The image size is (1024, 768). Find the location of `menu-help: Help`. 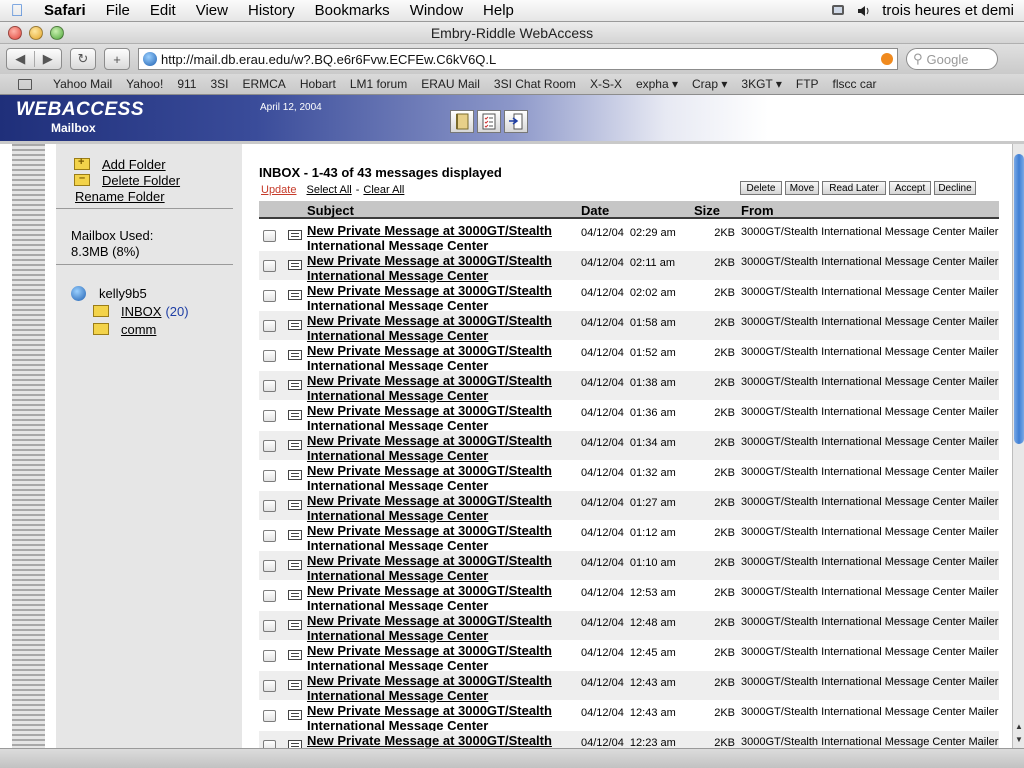

menu-help: Help is located at coordinates (498, 10).